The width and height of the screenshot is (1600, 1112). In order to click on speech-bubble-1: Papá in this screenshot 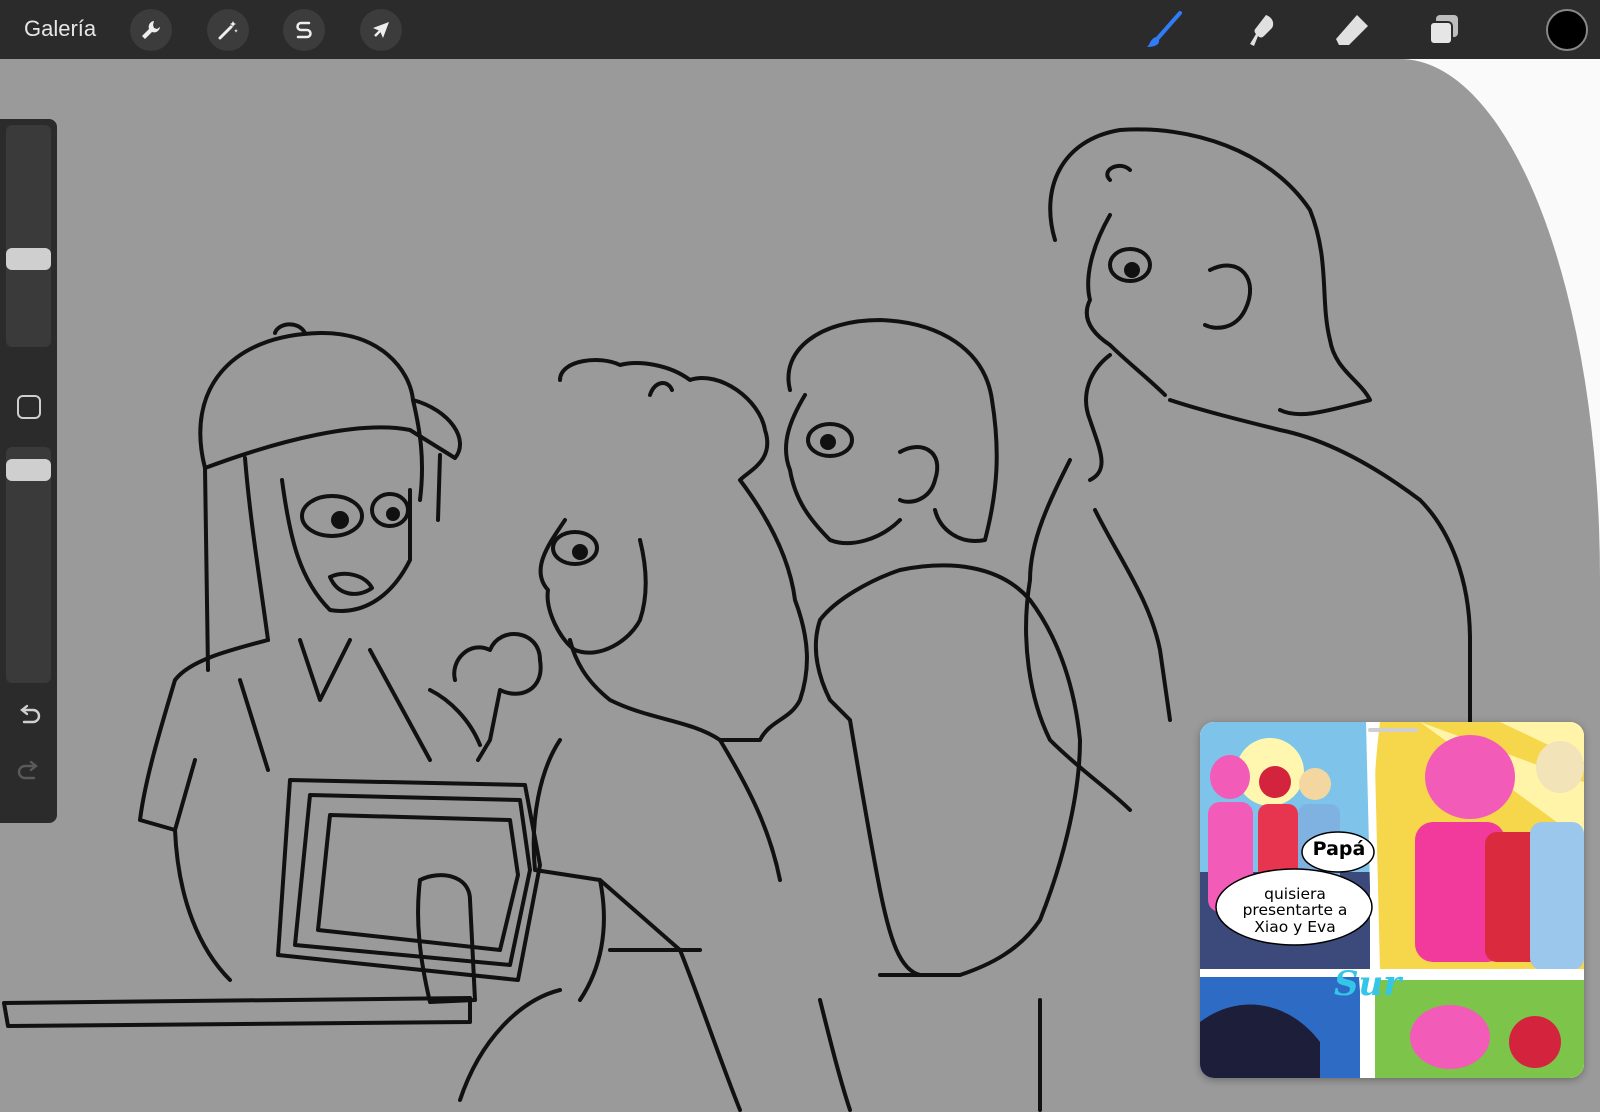, I will do `click(1339, 849)`.